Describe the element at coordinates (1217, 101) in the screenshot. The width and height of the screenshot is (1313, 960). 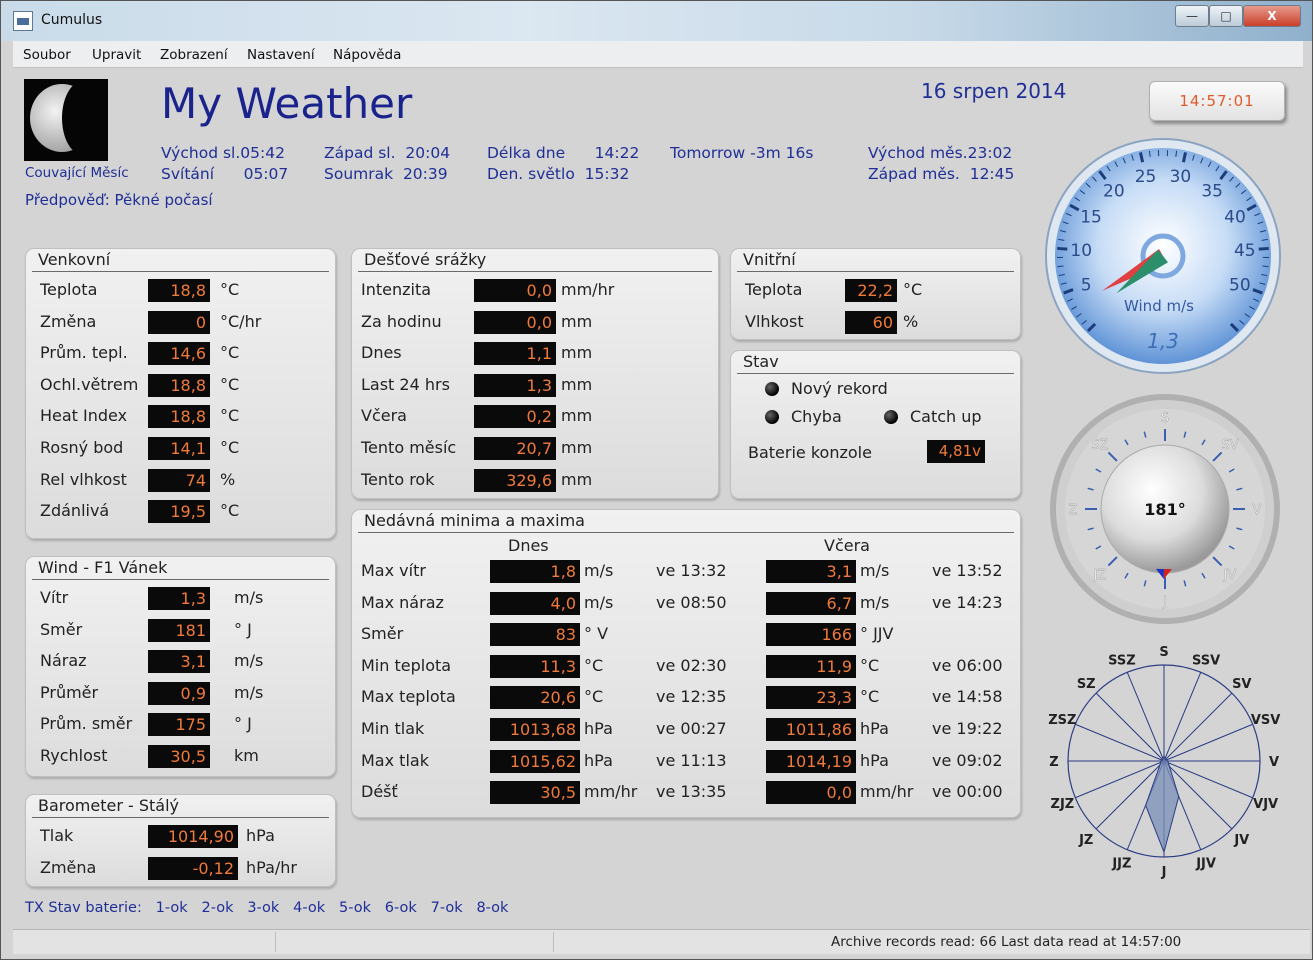
I see `clock-display: 14:57:01` at that location.